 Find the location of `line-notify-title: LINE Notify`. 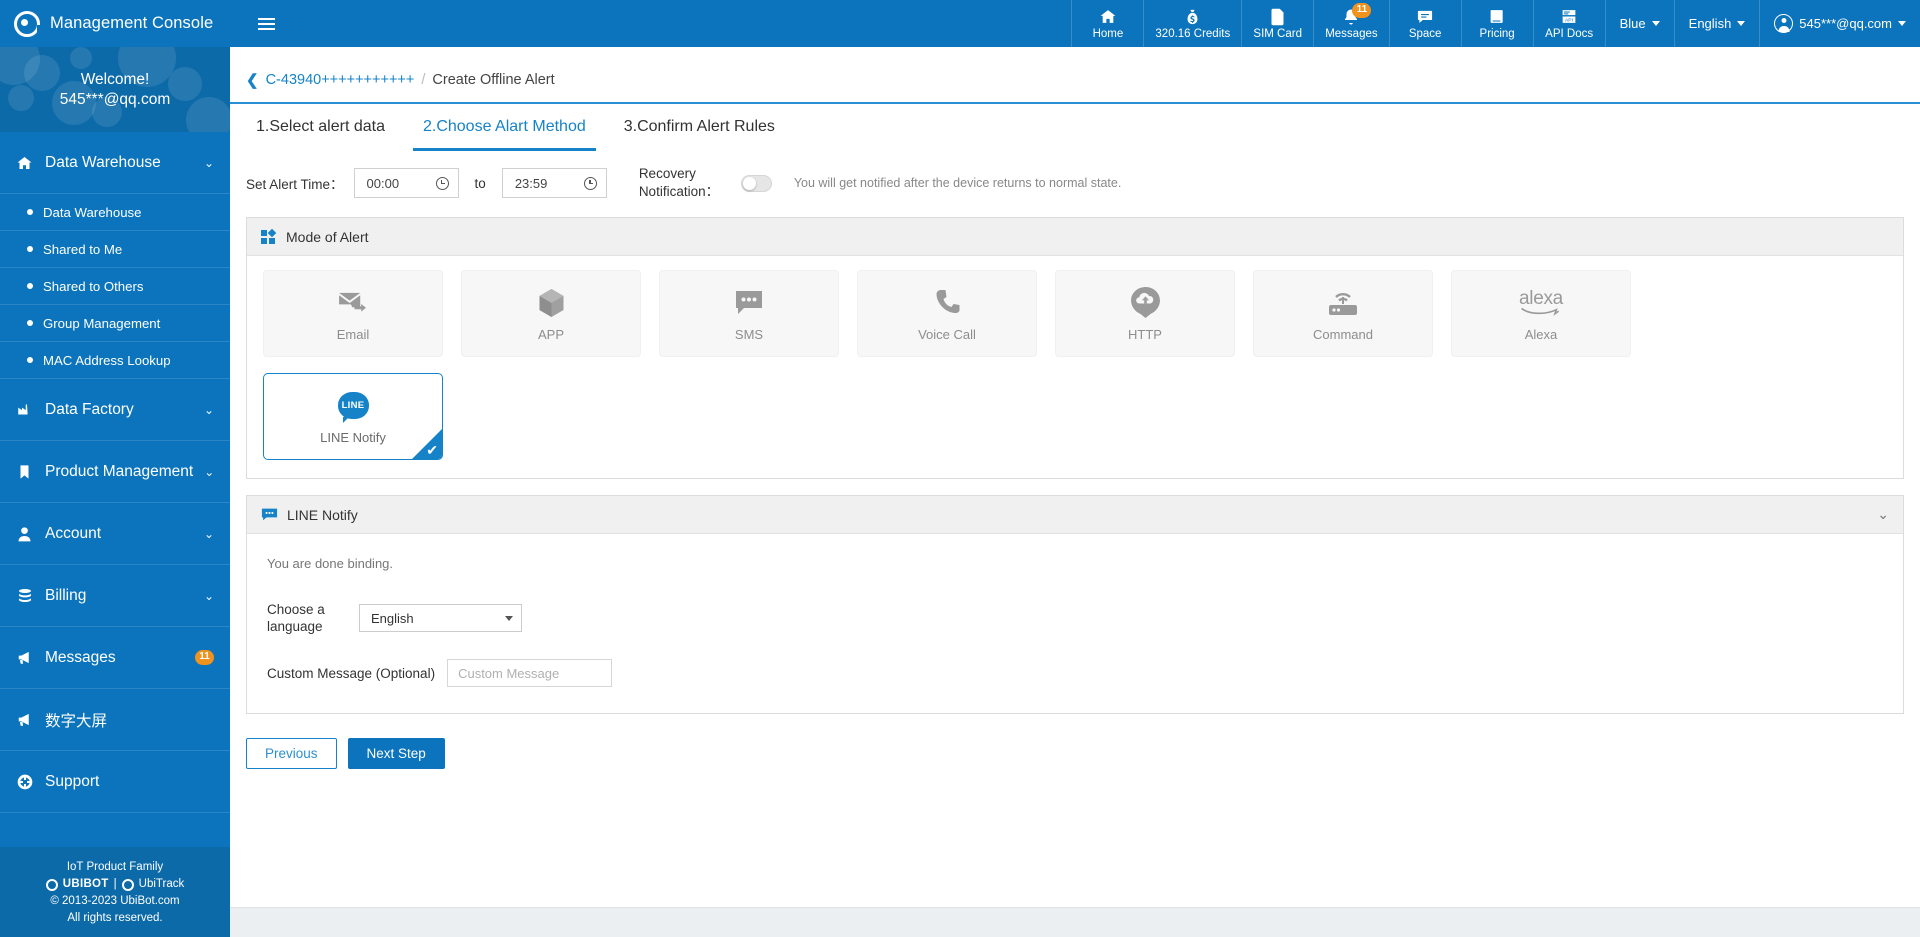

line-notify-title: LINE Notify is located at coordinates (322, 514).